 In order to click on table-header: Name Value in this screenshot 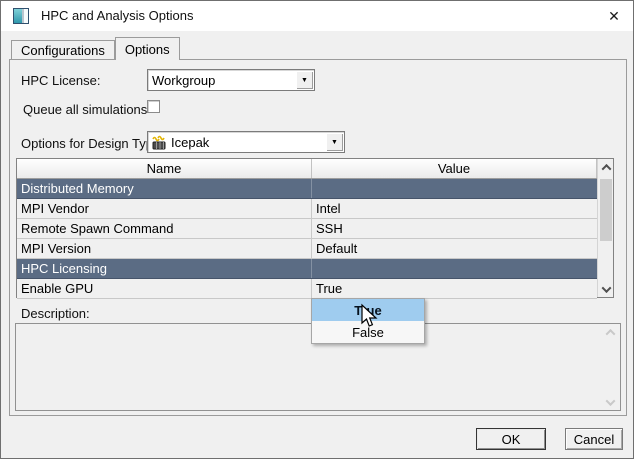, I will do `click(307, 169)`.